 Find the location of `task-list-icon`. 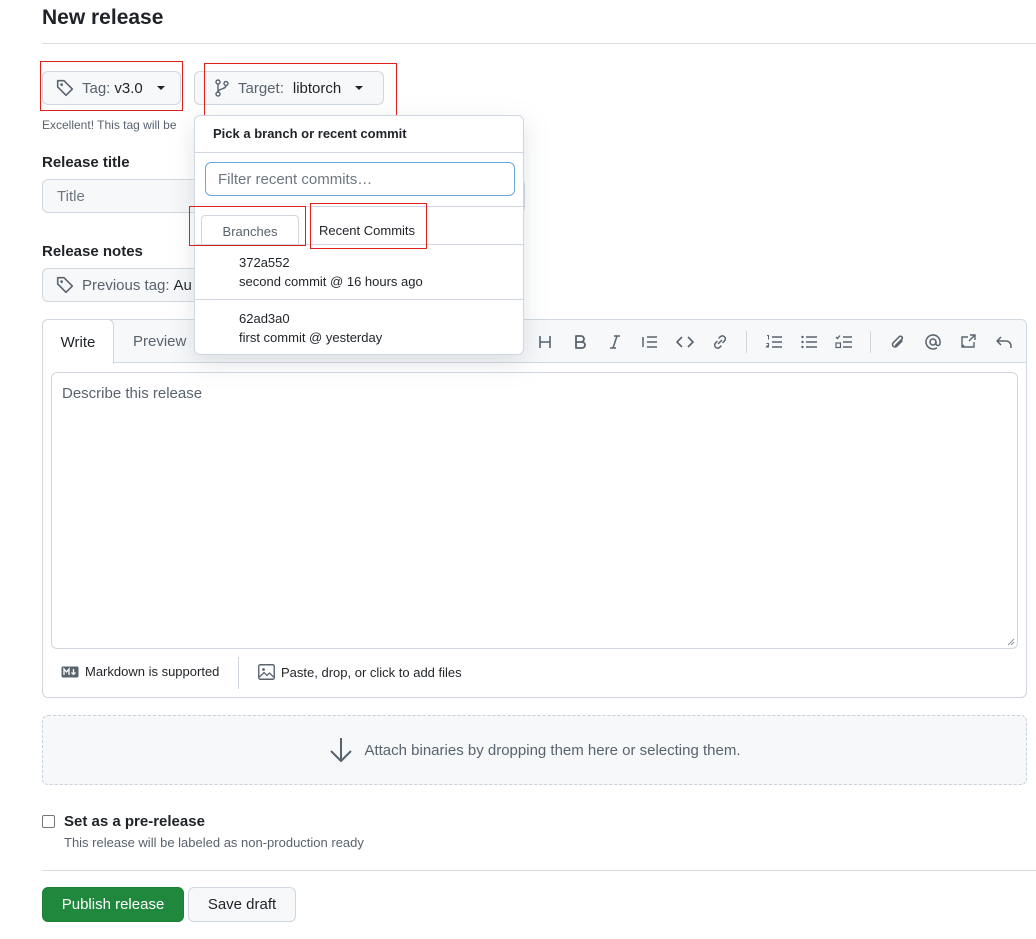

task-list-icon is located at coordinates (844, 342).